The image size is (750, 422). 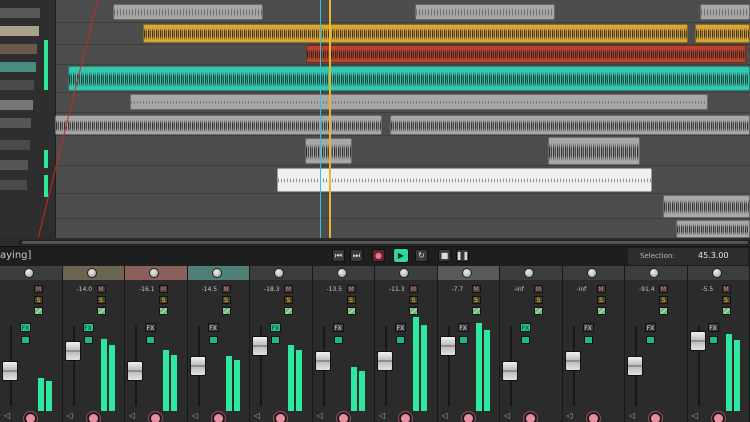 I want to click on record-button: ●, so click(x=378, y=255).